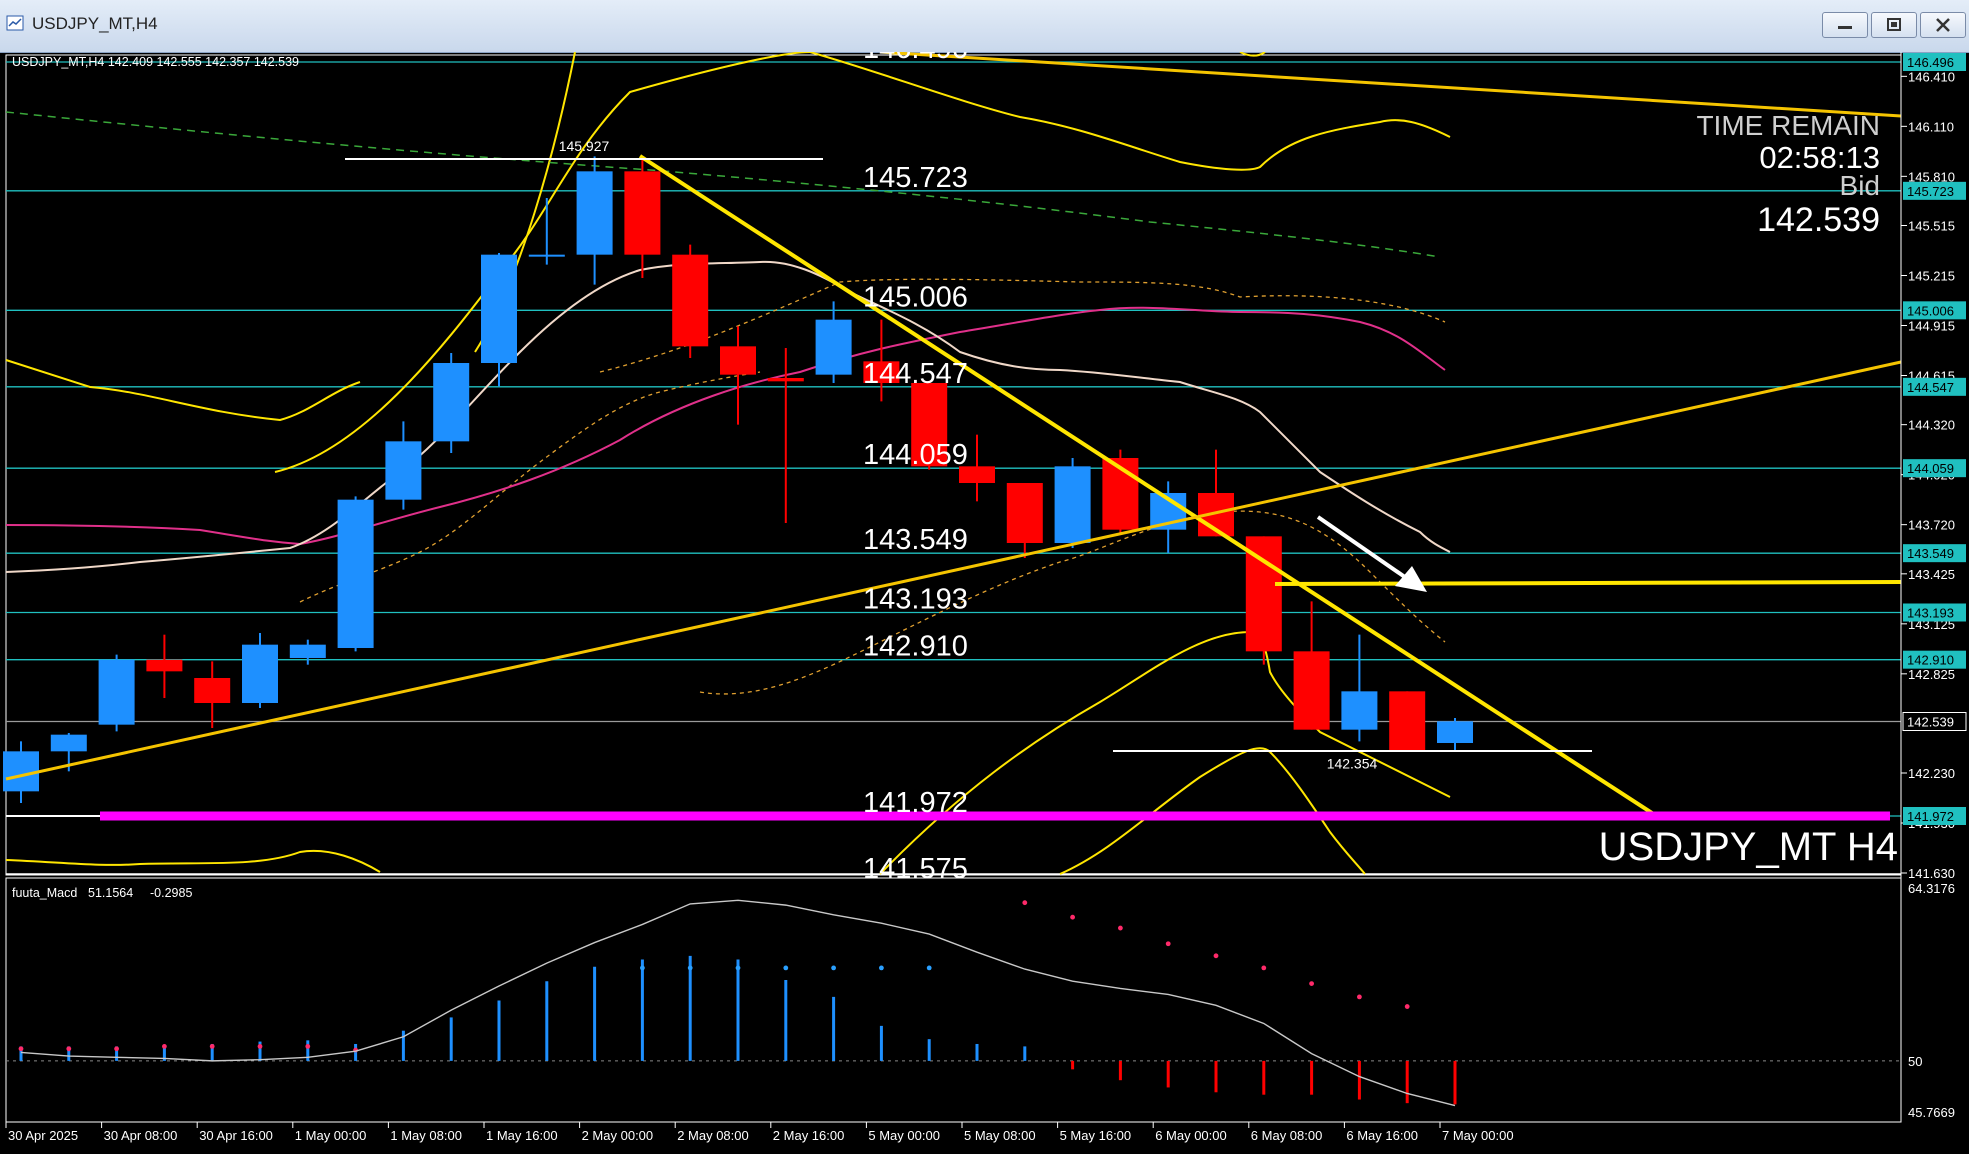 The image size is (1969, 1154). I want to click on info-panel: TIME REMAIN 02:58:13 Bid 142.539, so click(1788, 174).